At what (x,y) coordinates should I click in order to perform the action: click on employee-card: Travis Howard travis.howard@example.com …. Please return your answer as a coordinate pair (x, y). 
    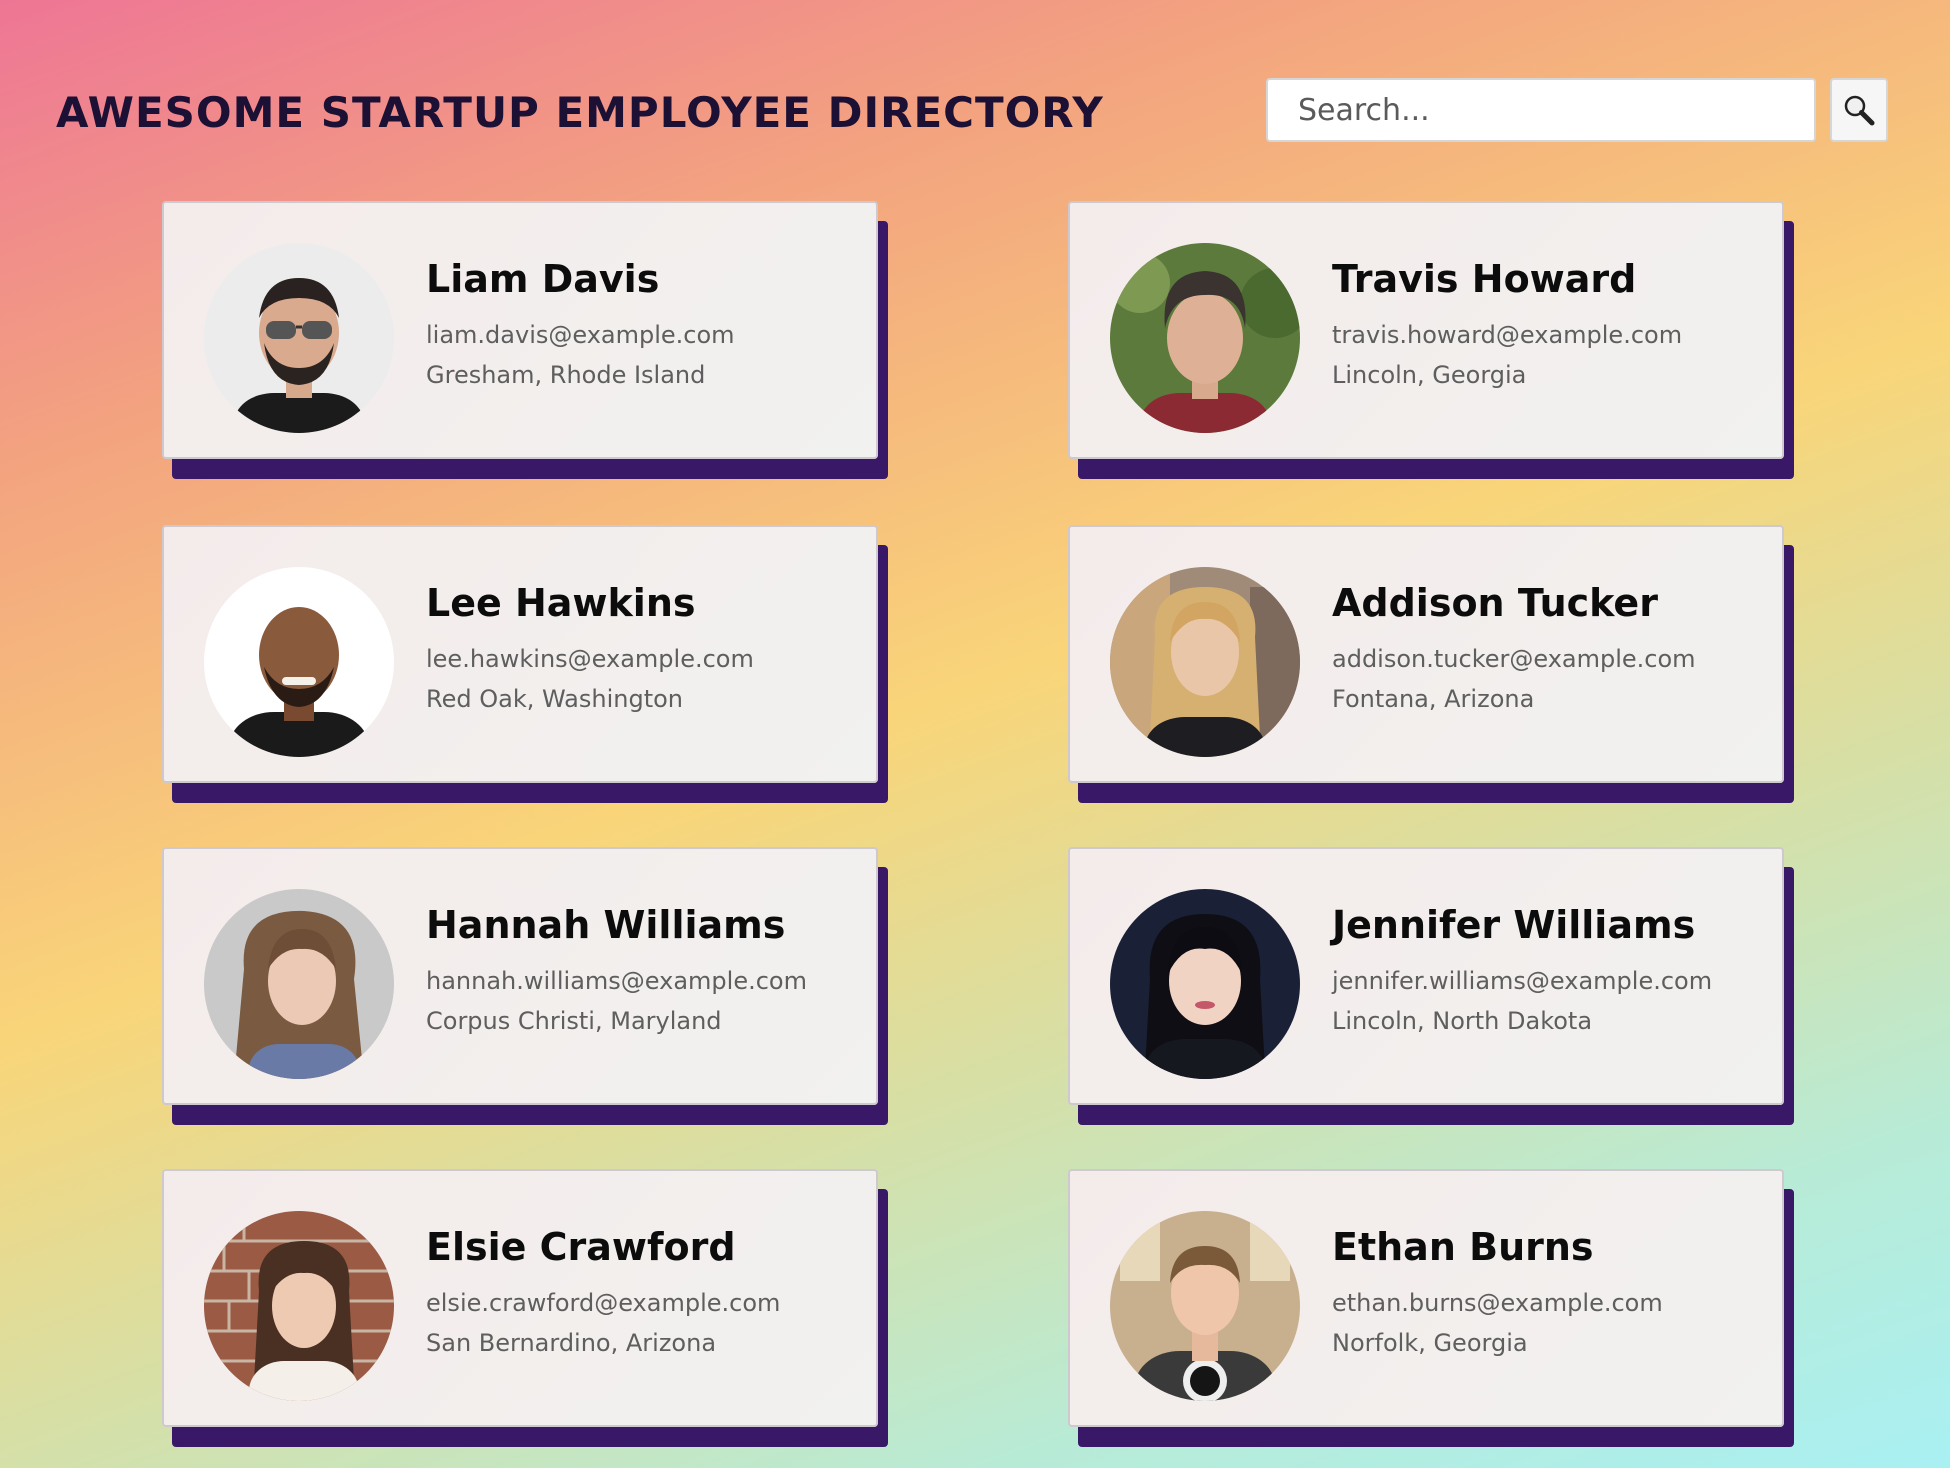
    Looking at the image, I should click on (1426, 330).